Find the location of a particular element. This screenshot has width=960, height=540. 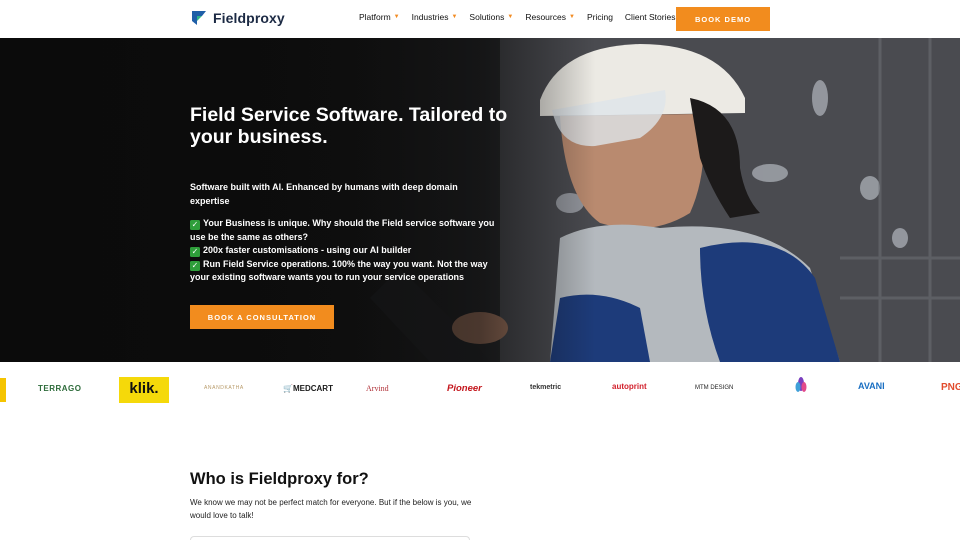

client-logo-pioneer: Pioneer is located at coordinates (464, 388).